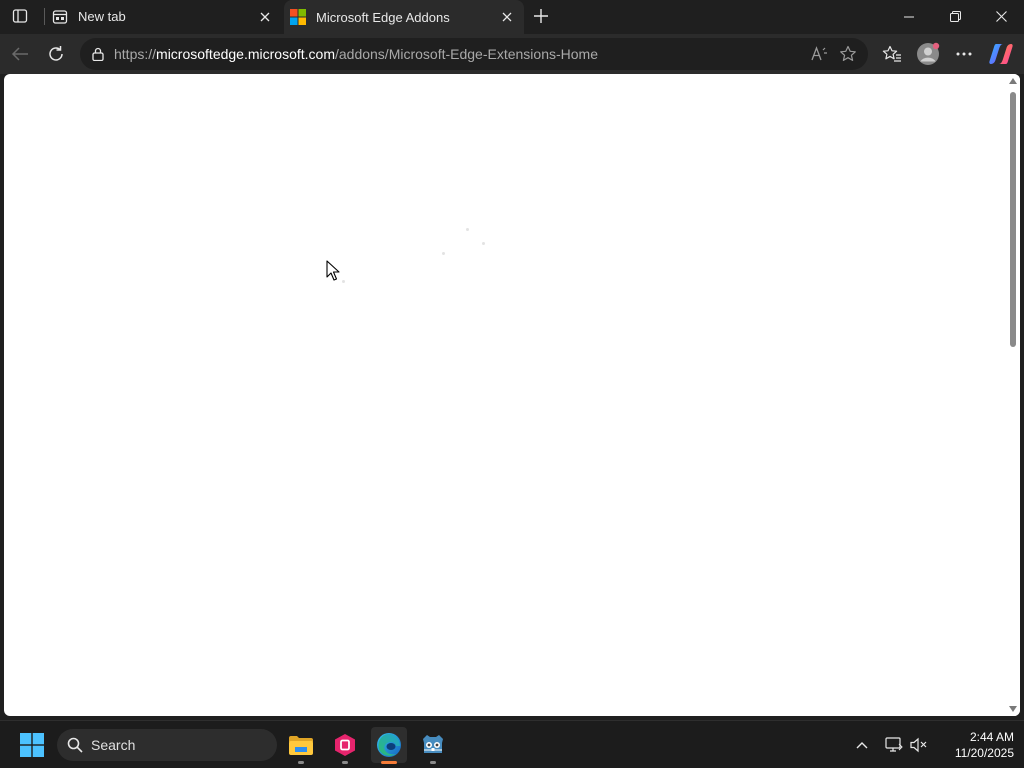 The height and width of the screenshot is (768, 1024). I want to click on start-button, so click(32, 745).